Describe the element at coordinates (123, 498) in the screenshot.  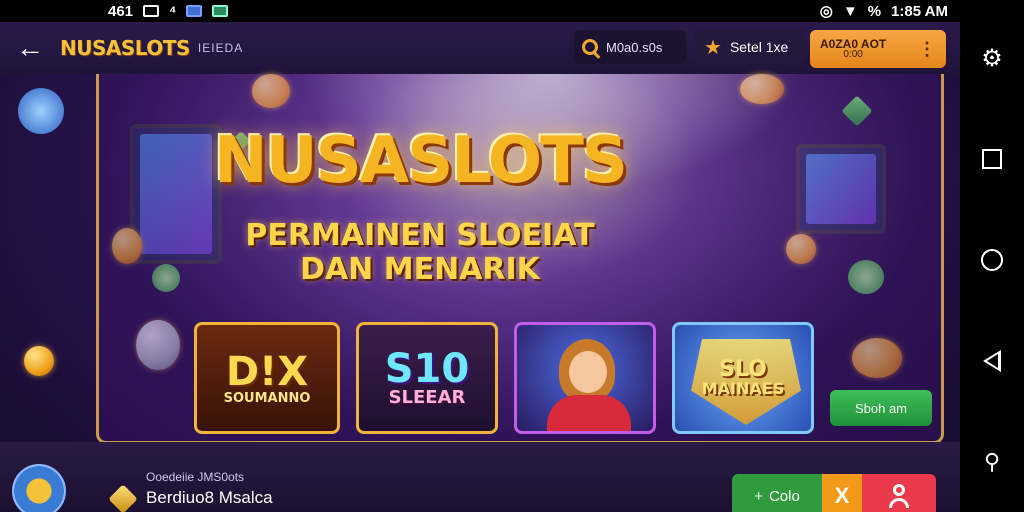
I see `cube-icon` at that location.